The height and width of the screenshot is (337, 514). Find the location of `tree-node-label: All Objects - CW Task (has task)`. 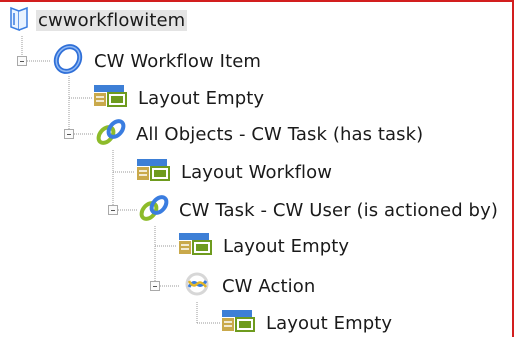

tree-node-label: All Objects - CW Task (has task) is located at coordinates (280, 134).